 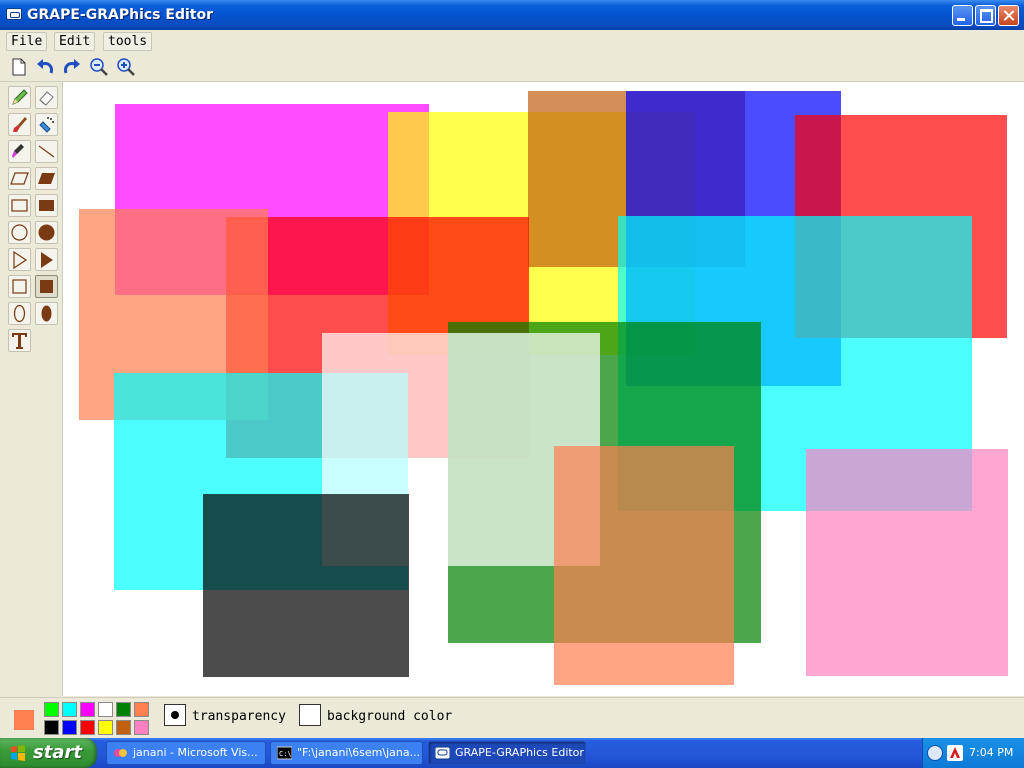 I want to click on triangle-filled-icon, so click(x=47, y=260).